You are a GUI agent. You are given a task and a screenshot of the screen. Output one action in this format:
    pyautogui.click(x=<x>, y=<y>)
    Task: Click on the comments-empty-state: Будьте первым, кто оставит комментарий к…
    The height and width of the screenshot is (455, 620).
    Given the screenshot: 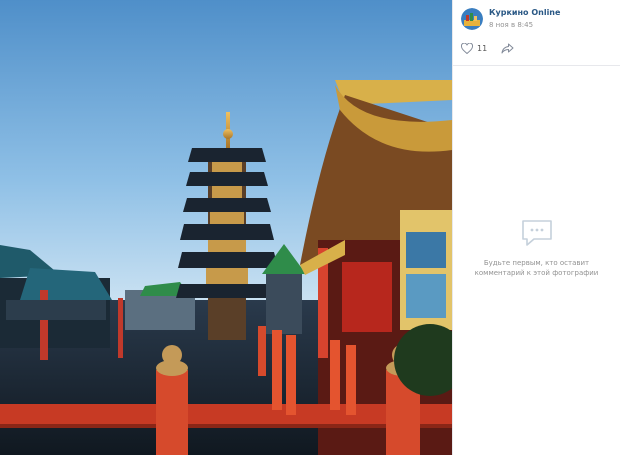 What is the action you would take?
    pyautogui.click(x=536, y=248)
    